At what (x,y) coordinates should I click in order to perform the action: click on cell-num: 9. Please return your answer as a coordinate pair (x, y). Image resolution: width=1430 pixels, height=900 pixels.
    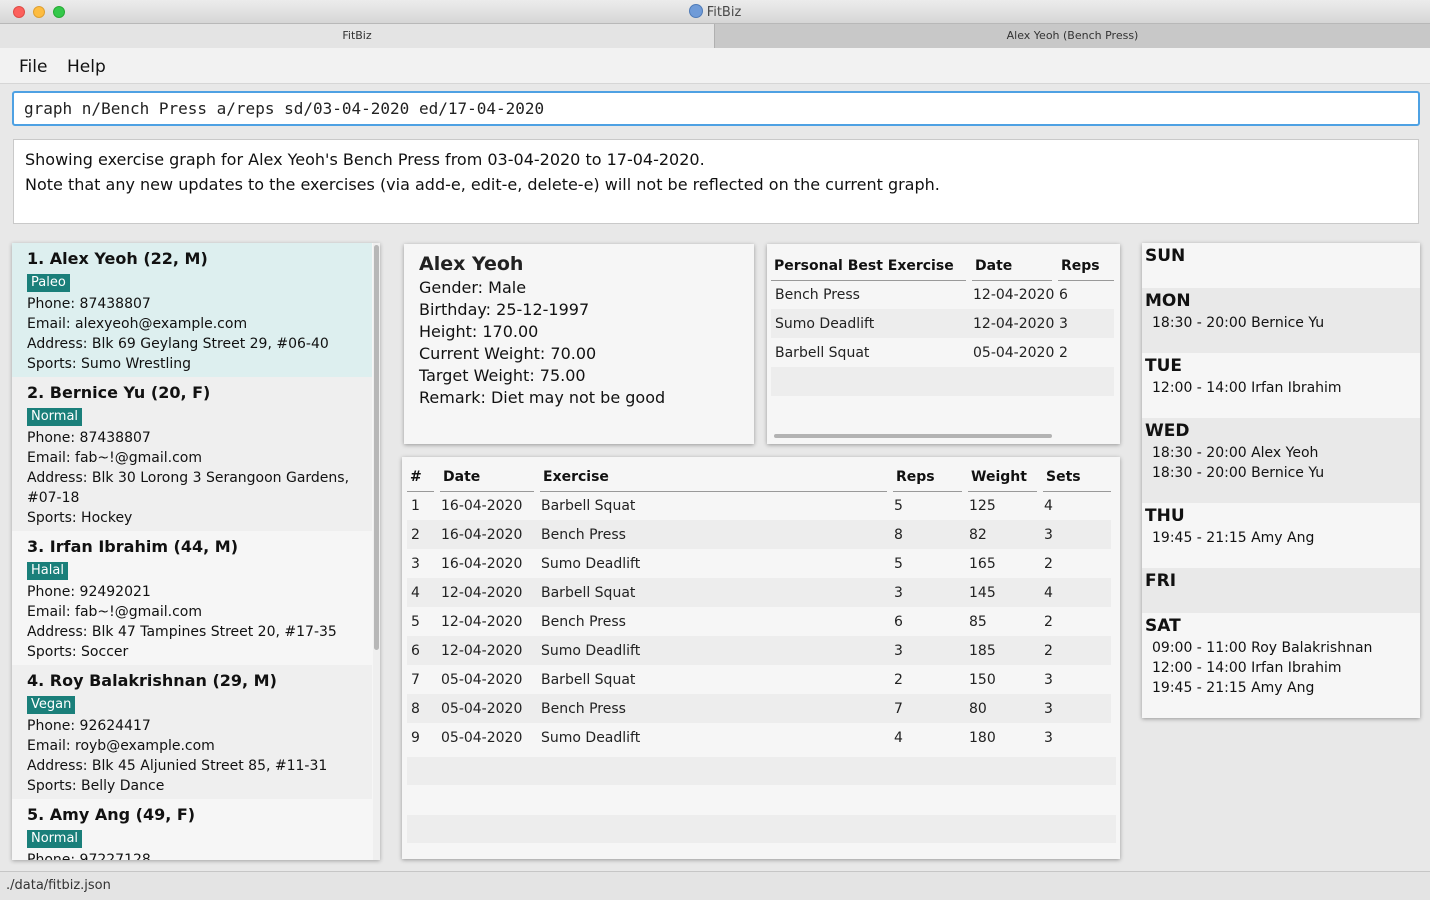
    Looking at the image, I should click on (415, 737).